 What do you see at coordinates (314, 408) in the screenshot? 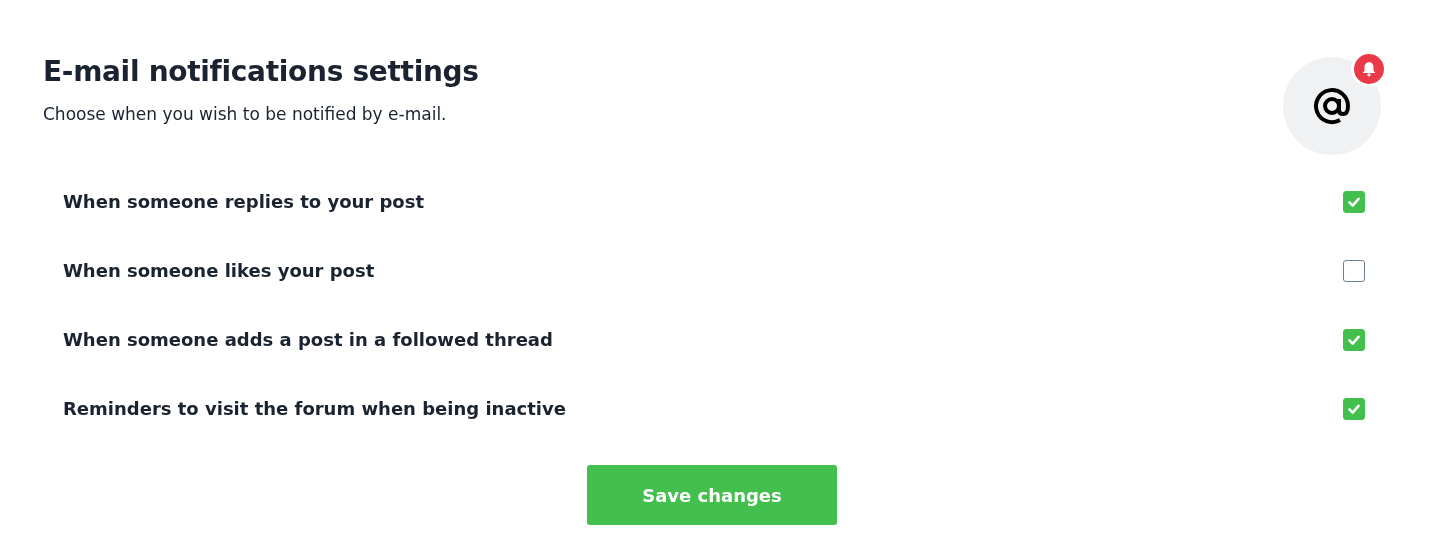
I see `option-label: Reminders to visit the forum when being inactive` at bounding box center [314, 408].